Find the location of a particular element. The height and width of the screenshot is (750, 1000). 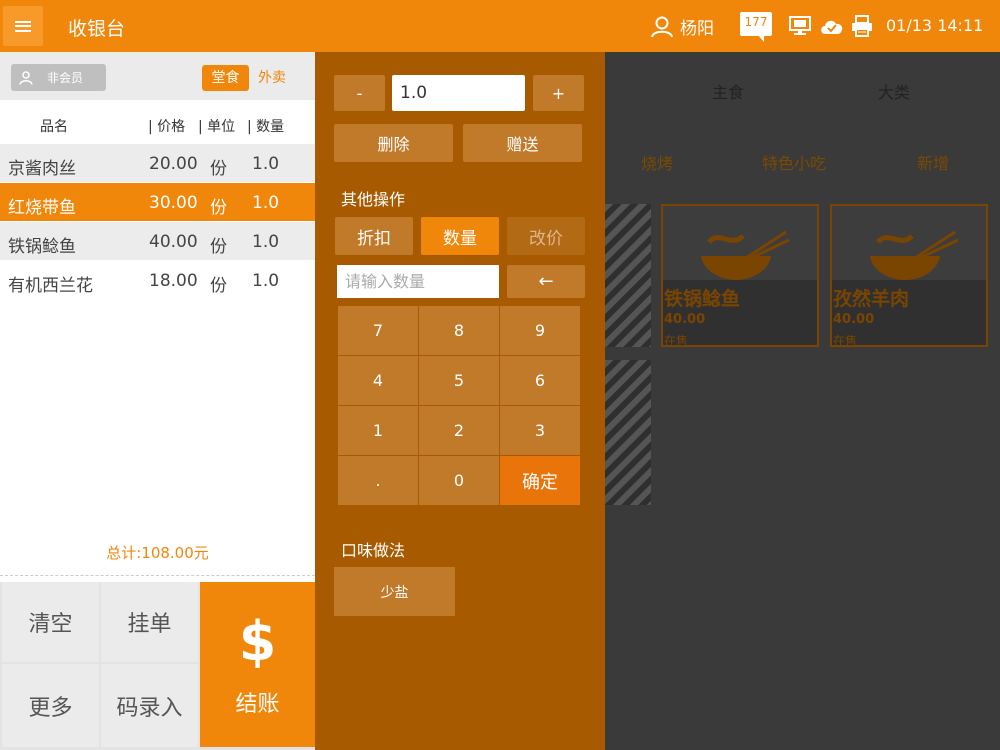

member-label: 非会员 is located at coordinates (65, 78).